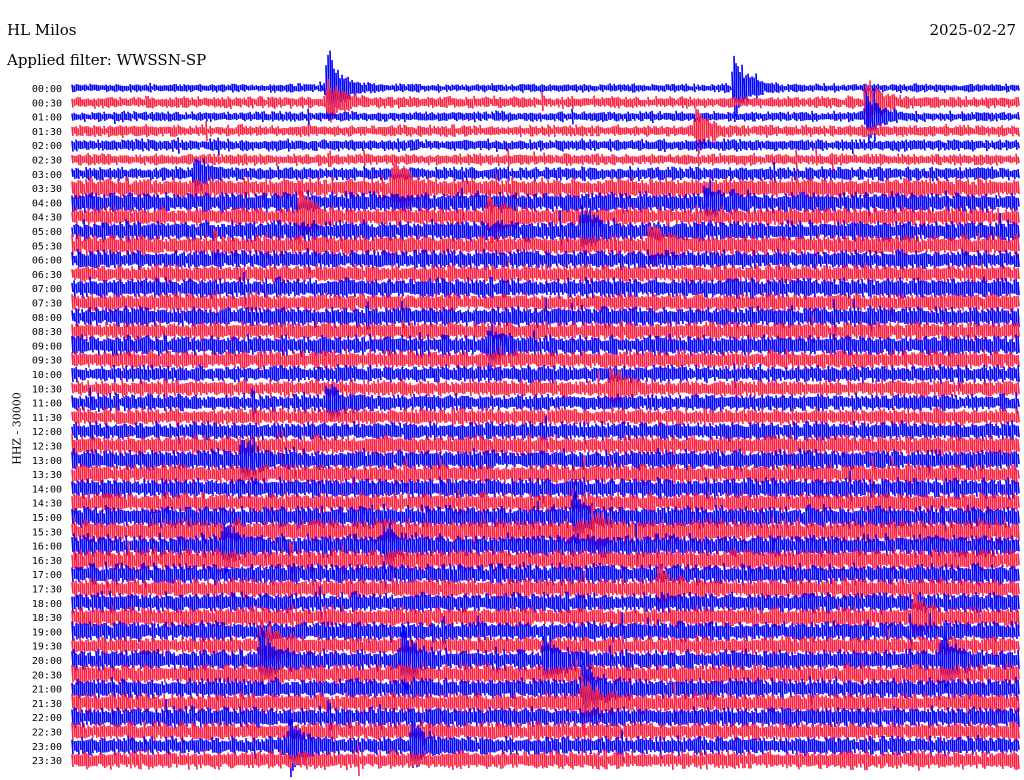  I want to click on row-time-label: 14:30, so click(47, 504).